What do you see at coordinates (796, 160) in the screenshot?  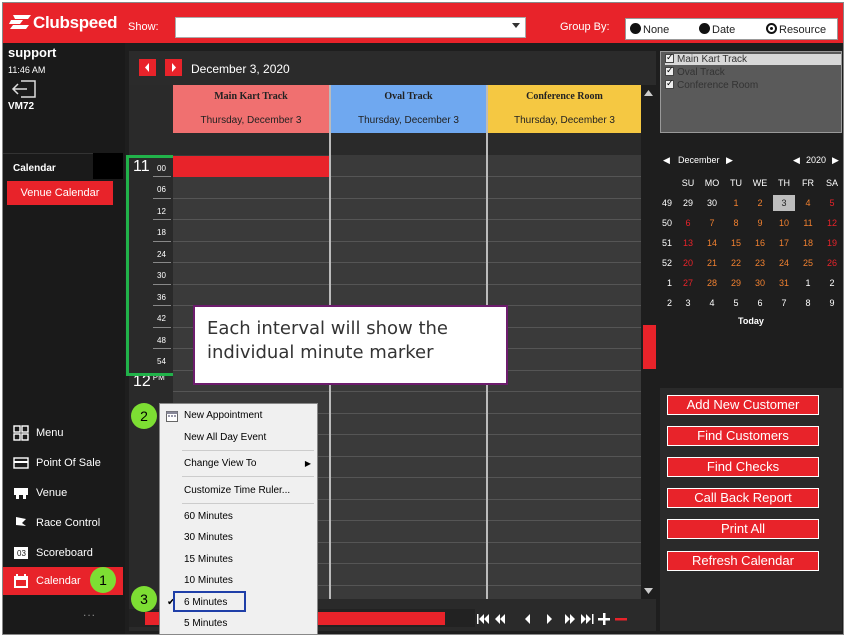 I see `year-prev-icon: ◀` at bounding box center [796, 160].